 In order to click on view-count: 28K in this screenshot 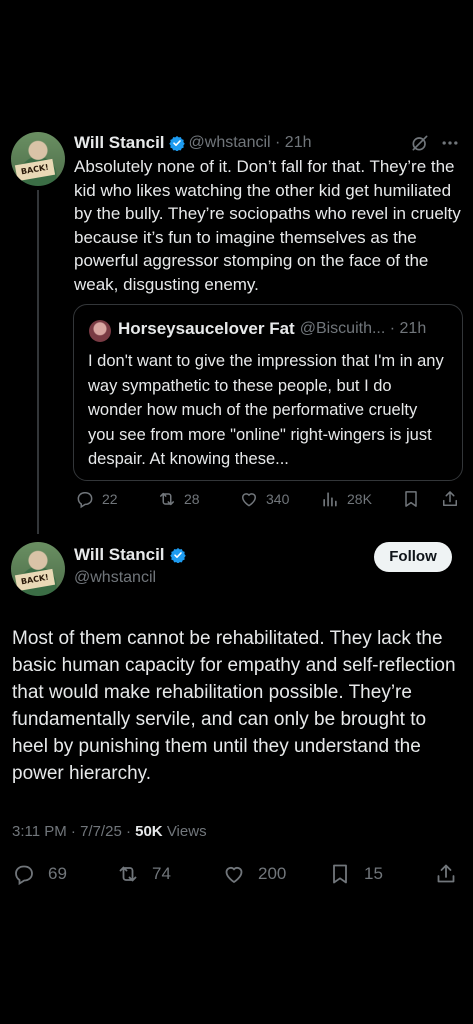, I will do `click(359, 499)`.